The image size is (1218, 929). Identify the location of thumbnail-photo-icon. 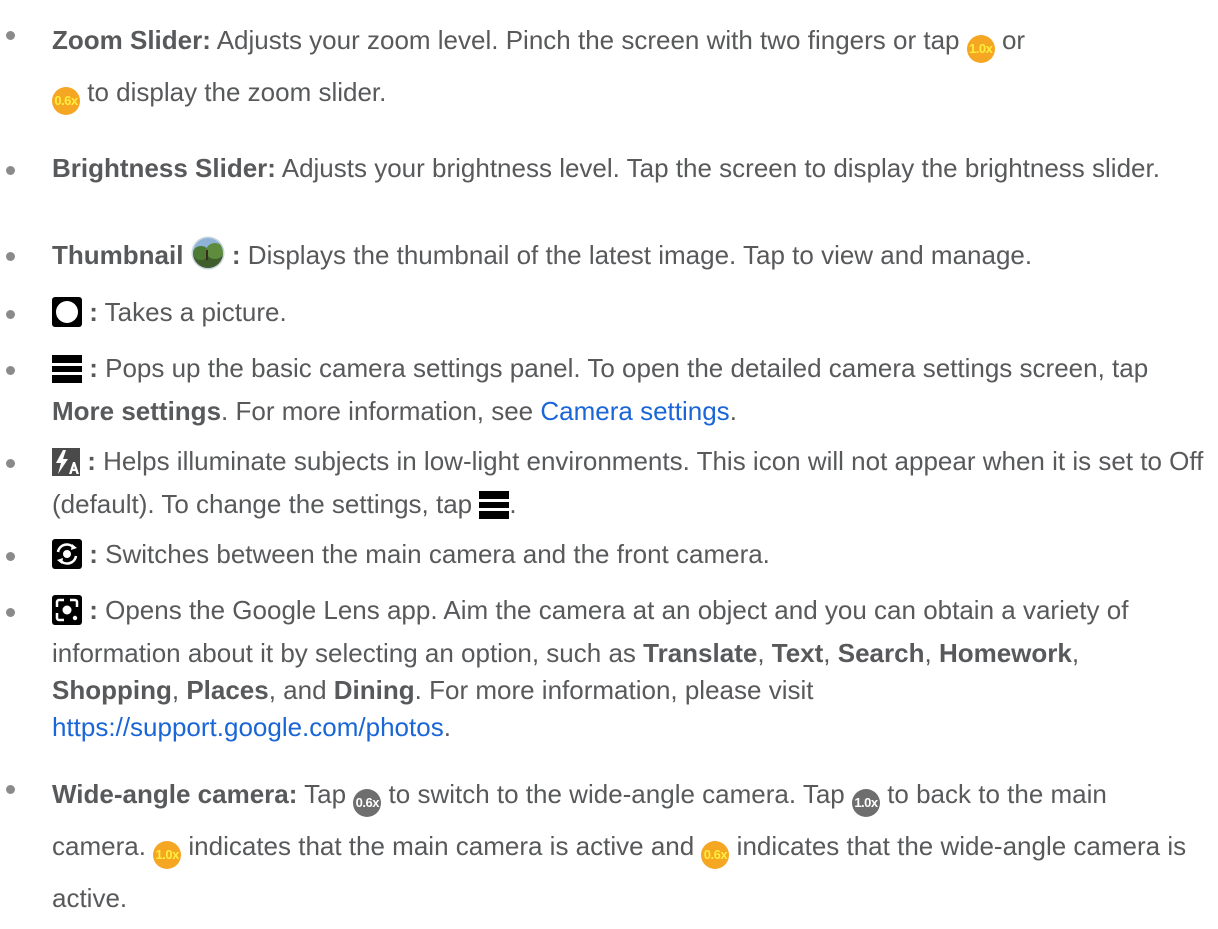
(208, 258).